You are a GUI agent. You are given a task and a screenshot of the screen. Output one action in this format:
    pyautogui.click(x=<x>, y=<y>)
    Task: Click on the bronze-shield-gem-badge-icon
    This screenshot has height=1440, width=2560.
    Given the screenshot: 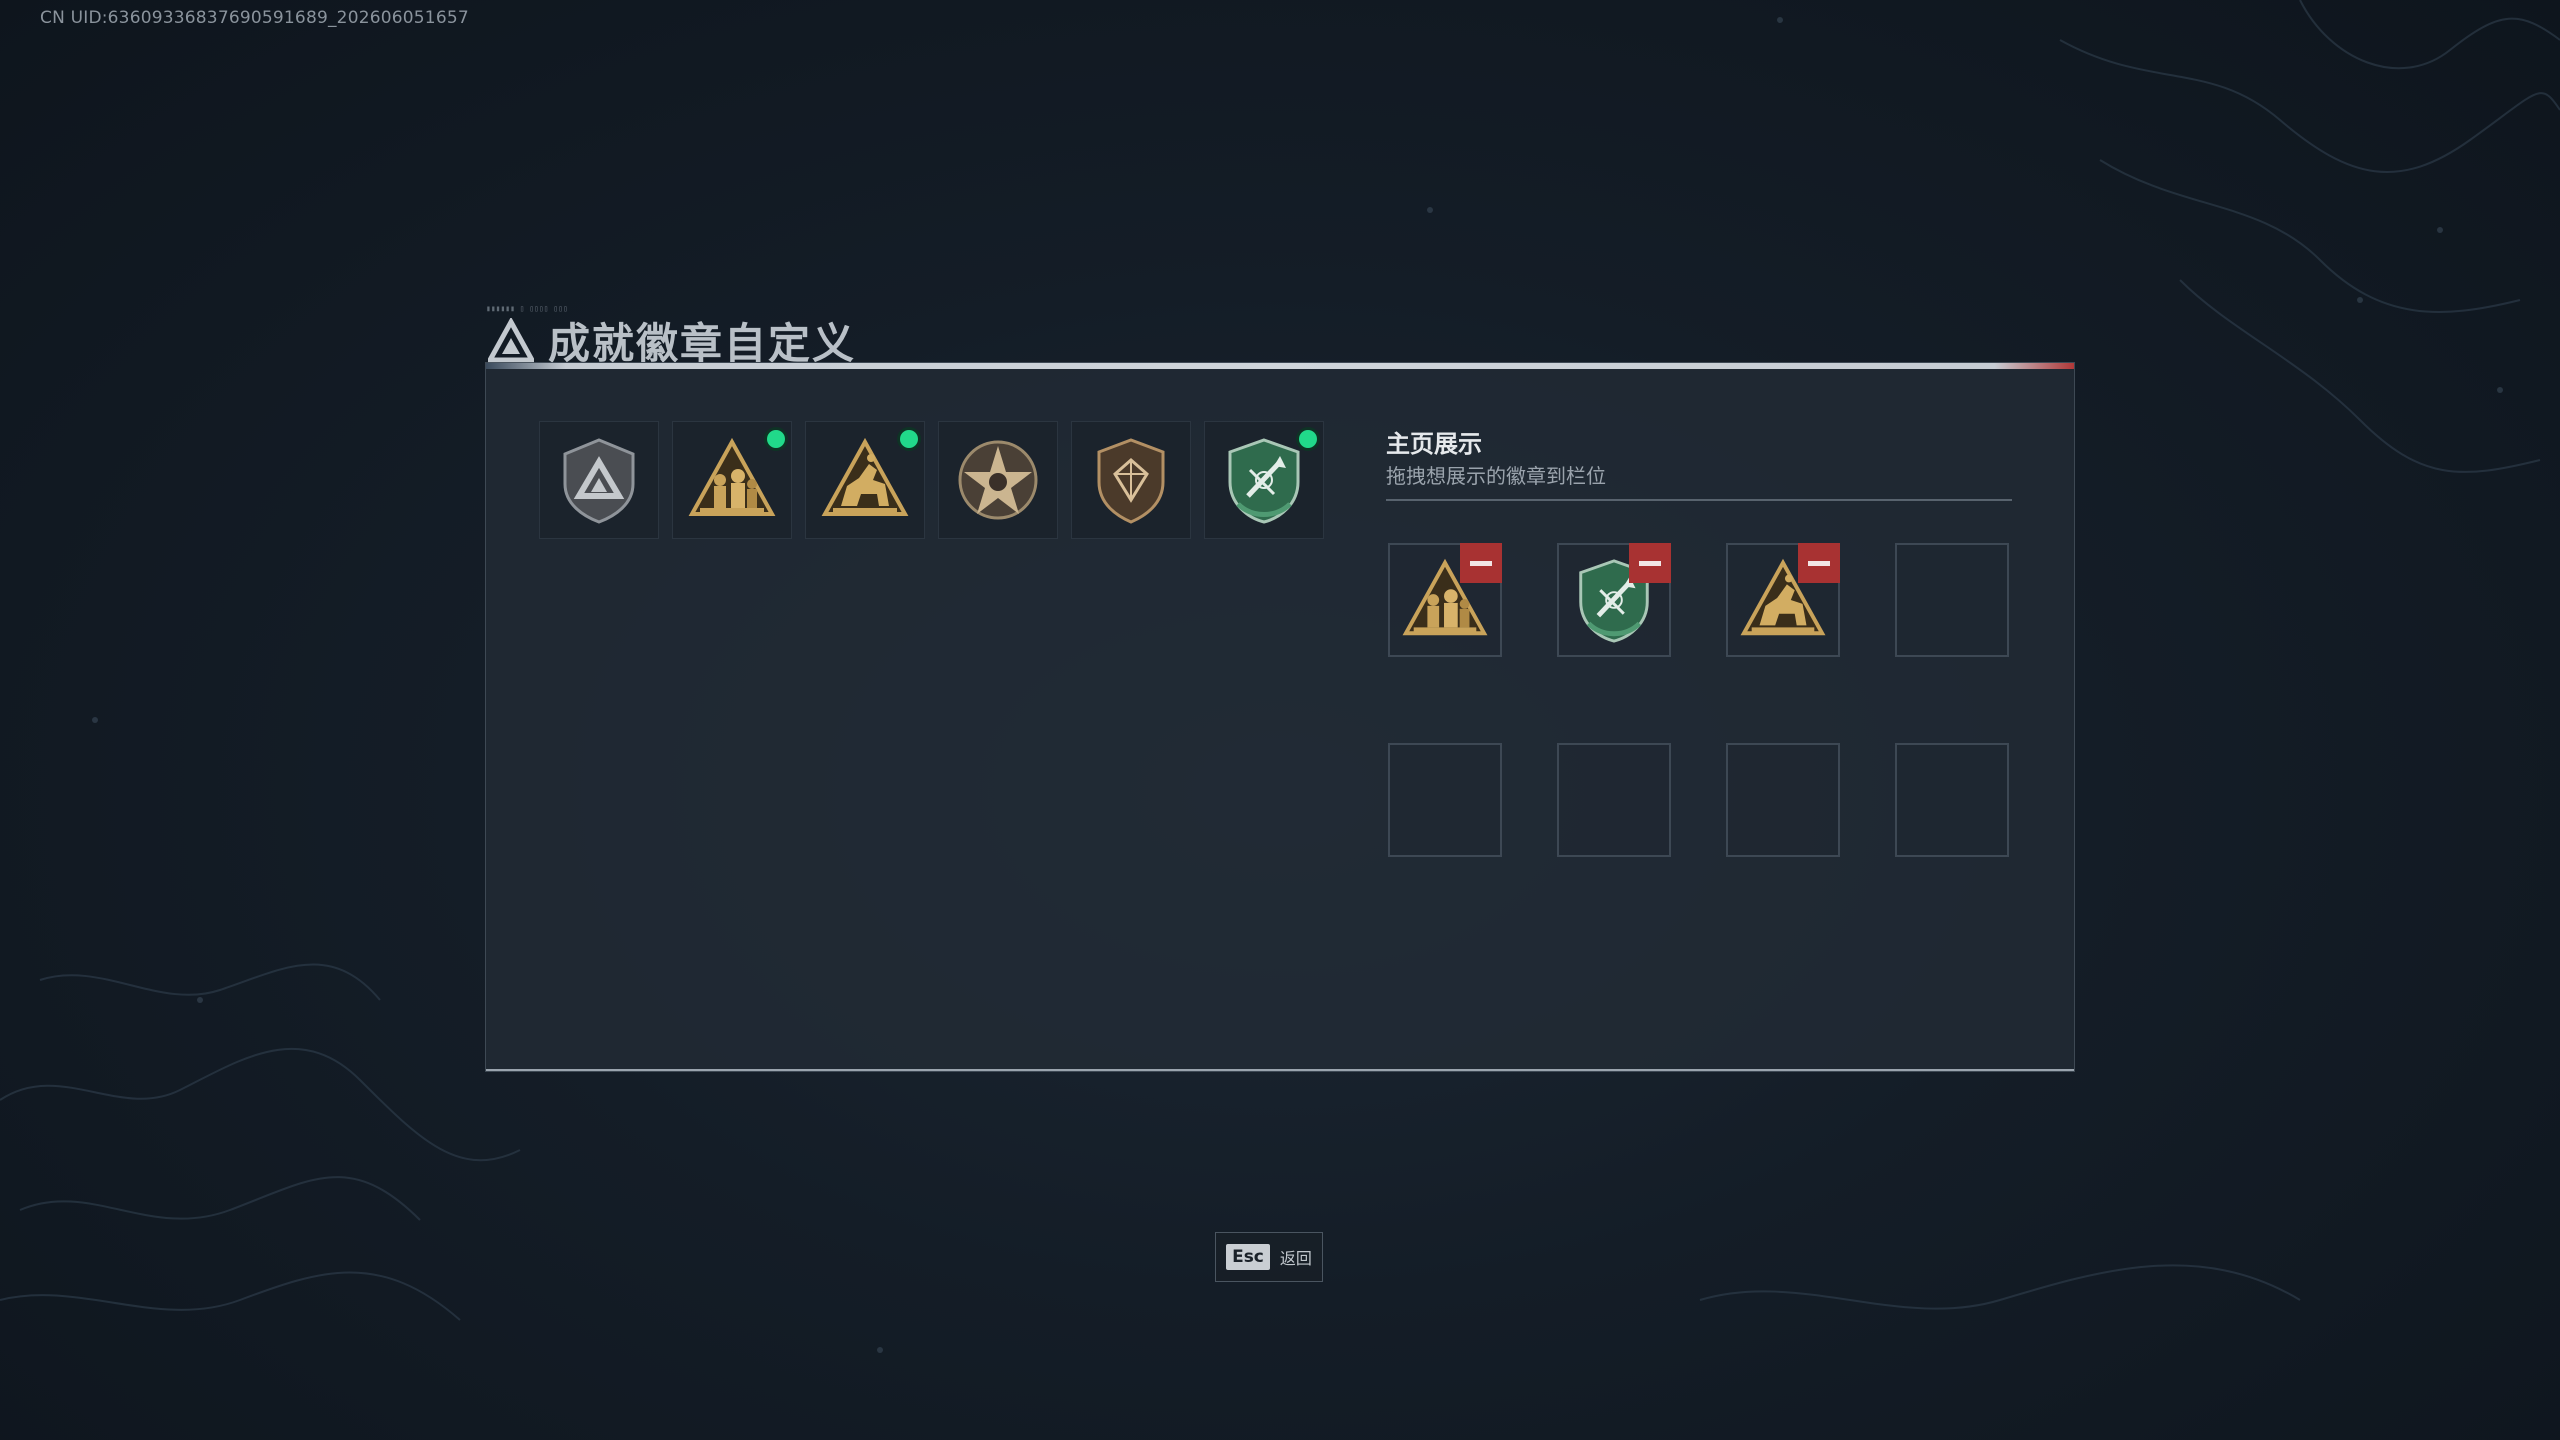 What is the action you would take?
    pyautogui.click(x=1131, y=481)
    